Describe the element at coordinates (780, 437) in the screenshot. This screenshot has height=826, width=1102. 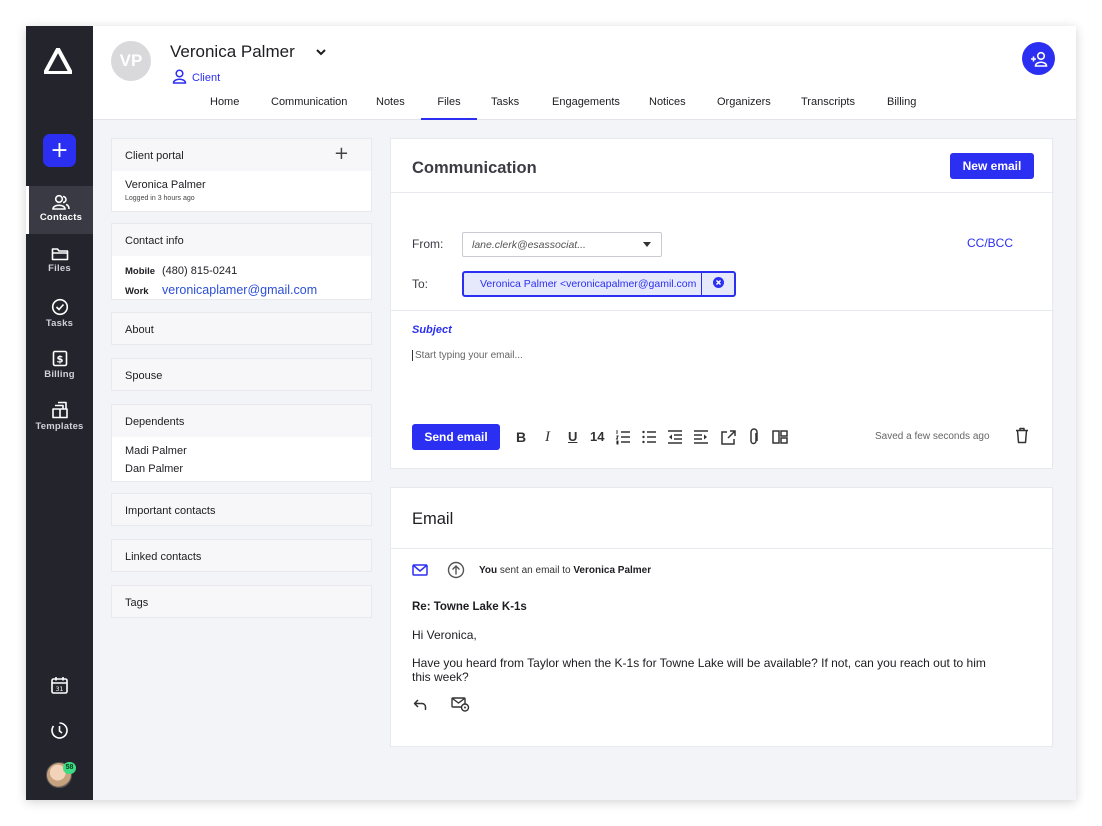
I see `layout-icon` at that location.